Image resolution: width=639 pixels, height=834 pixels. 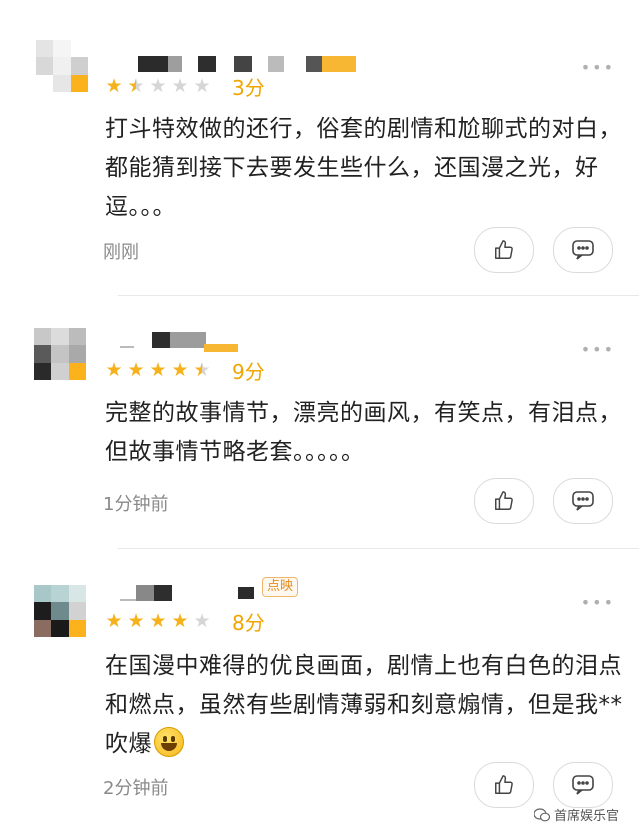 What do you see at coordinates (541, 814) in the screenshot?
I see `wechat-icon` at bounding box center [541, 814].